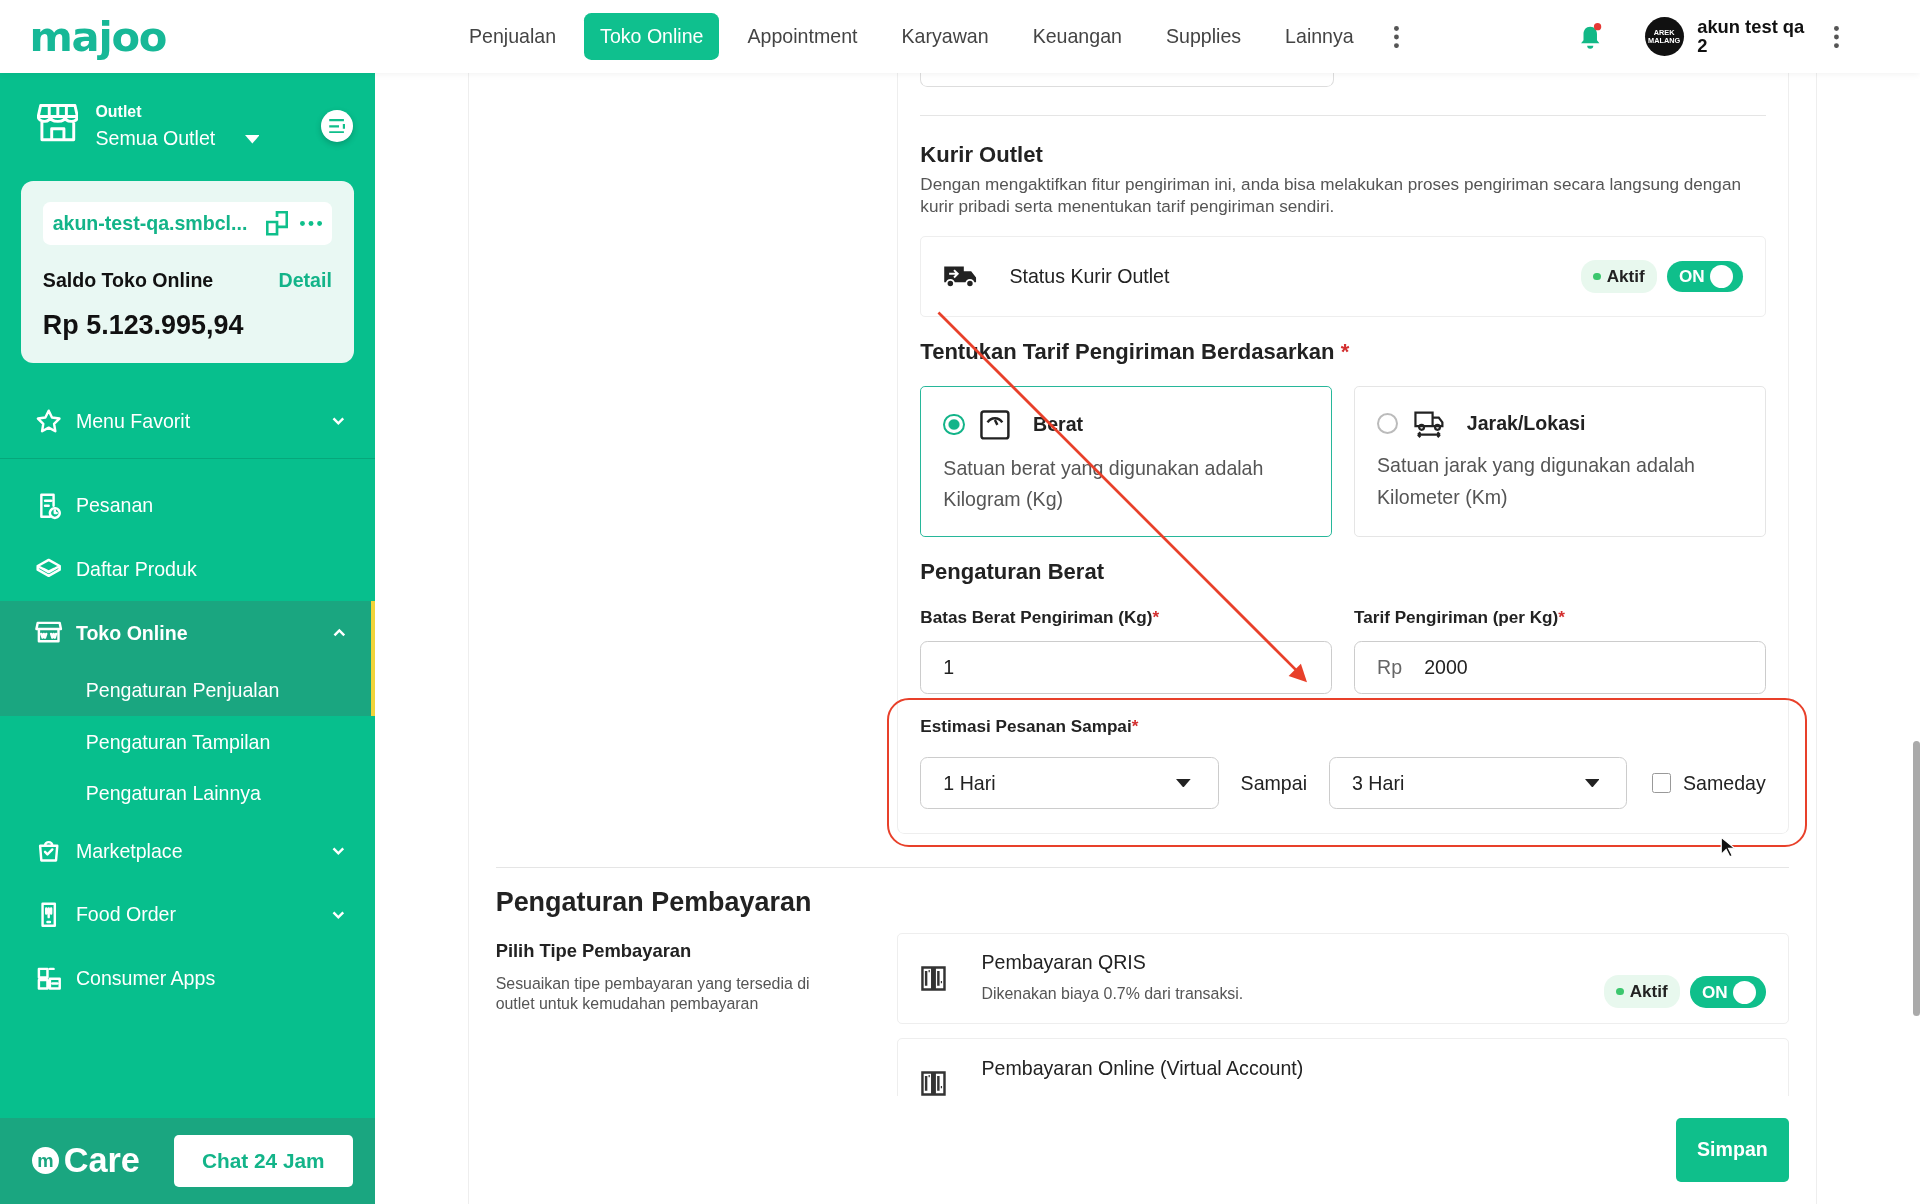 The image size is (1920, 1204). I want to click on sidebar-subitem: Pengaturan Lainnya, so click(187, 793).